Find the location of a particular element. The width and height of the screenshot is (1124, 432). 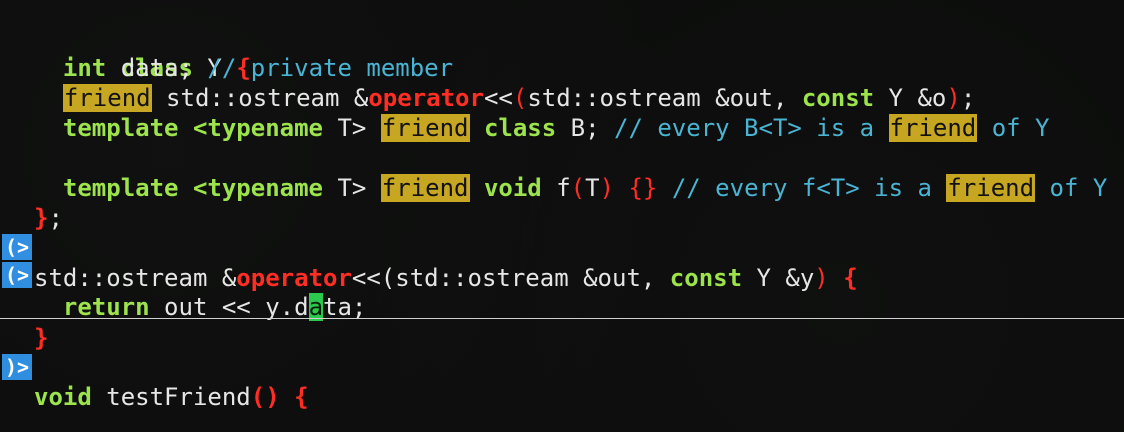

comment: // every B<T> is a is located at coordinates (751, 128).